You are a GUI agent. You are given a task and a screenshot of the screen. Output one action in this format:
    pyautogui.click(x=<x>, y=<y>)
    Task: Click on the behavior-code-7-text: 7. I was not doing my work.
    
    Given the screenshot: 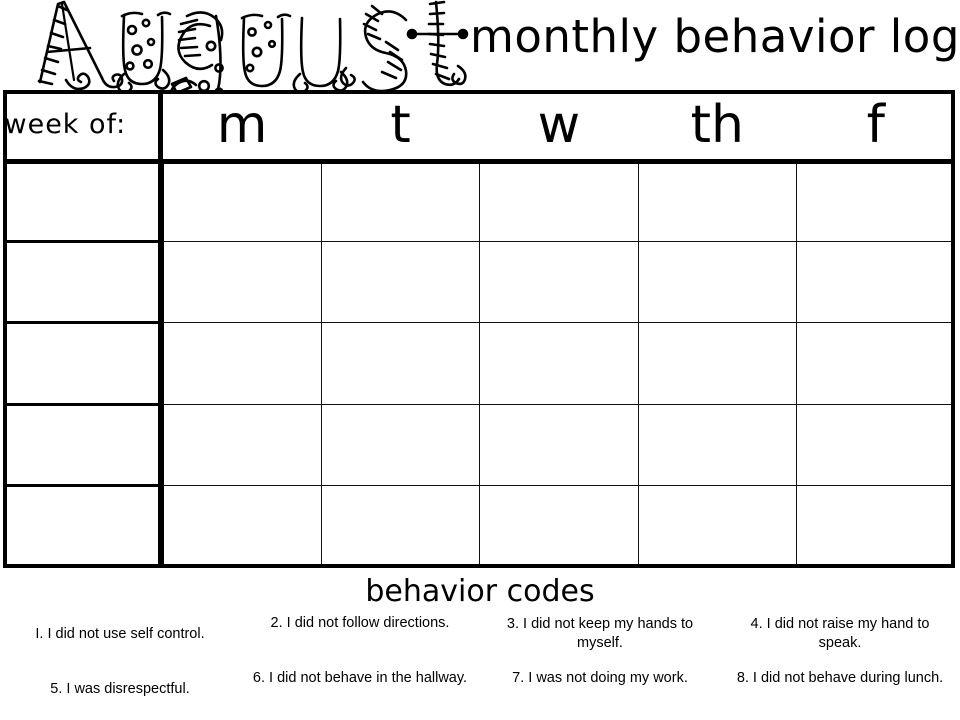 What is the action you would take?
    pyautogui.click(x=600, y=678)
    